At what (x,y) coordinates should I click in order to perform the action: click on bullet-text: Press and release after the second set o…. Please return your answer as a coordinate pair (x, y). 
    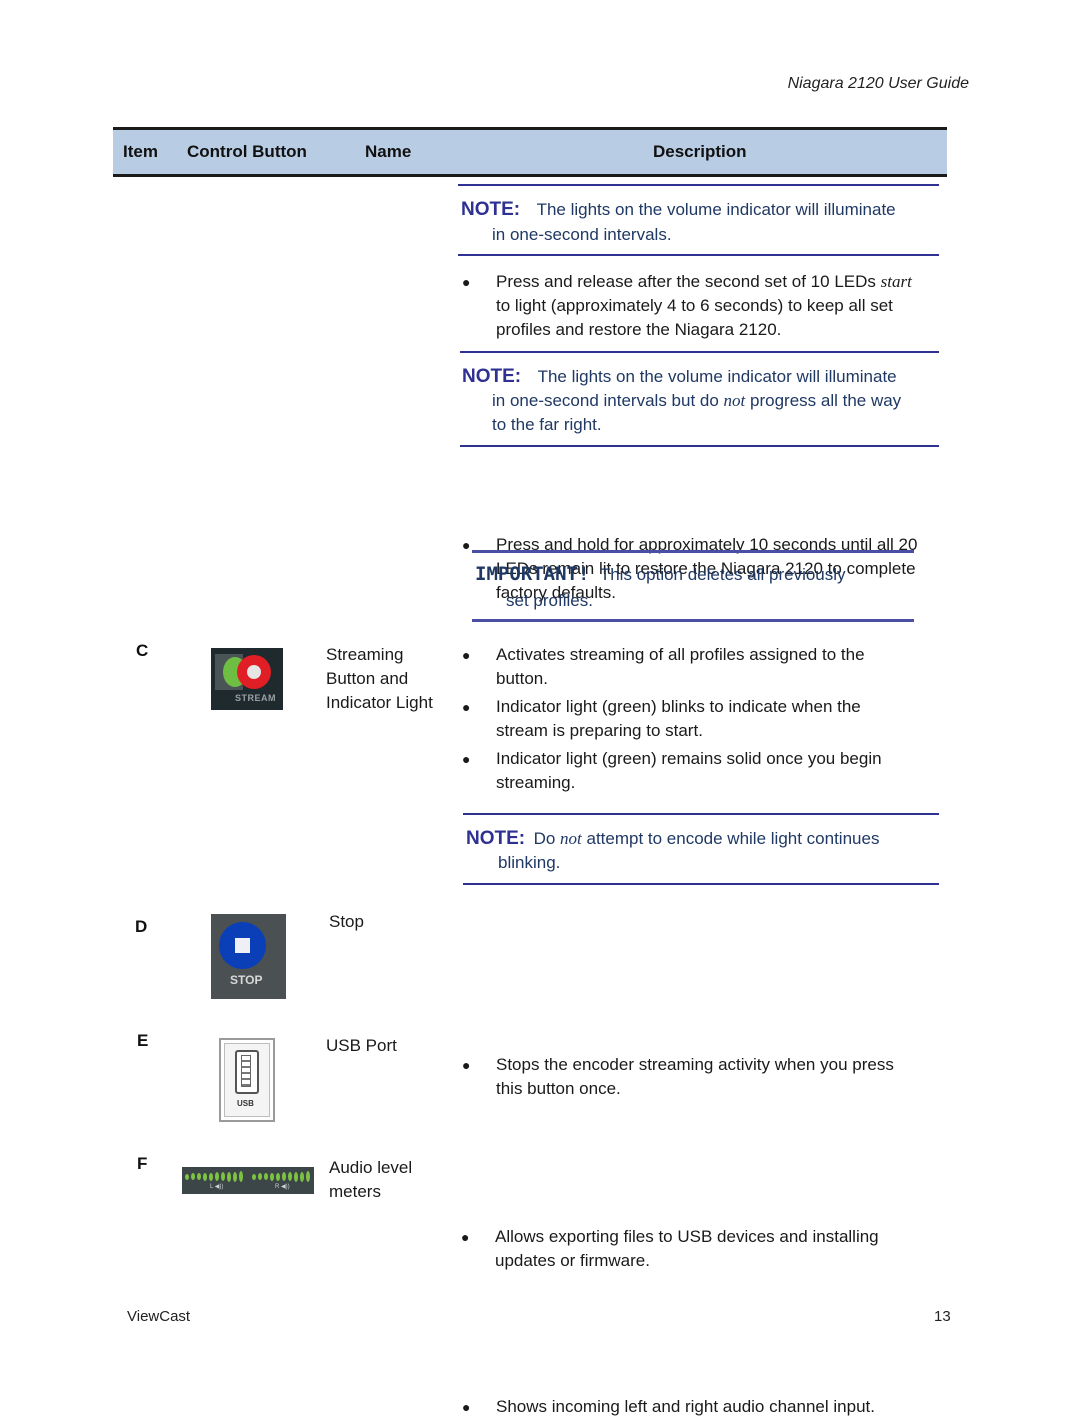
    Looking at the image, I should click on (688, 281).